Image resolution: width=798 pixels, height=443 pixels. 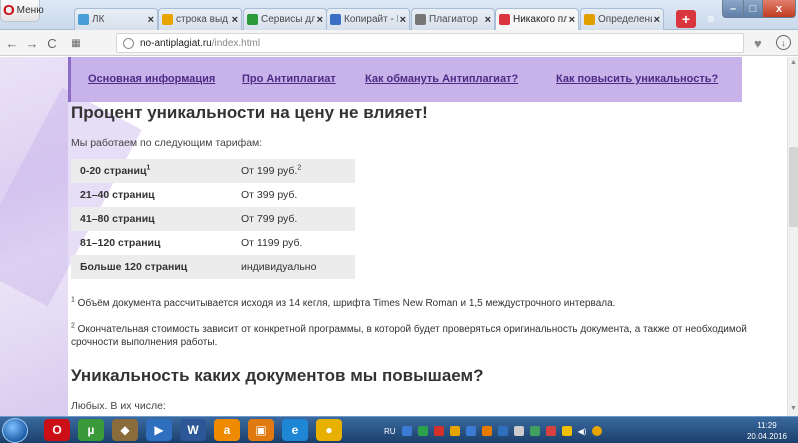 What do you see at coordinates (625, 19) in the screenshot?
I see `tab-title: Определени` at bounding box center [625, 19].